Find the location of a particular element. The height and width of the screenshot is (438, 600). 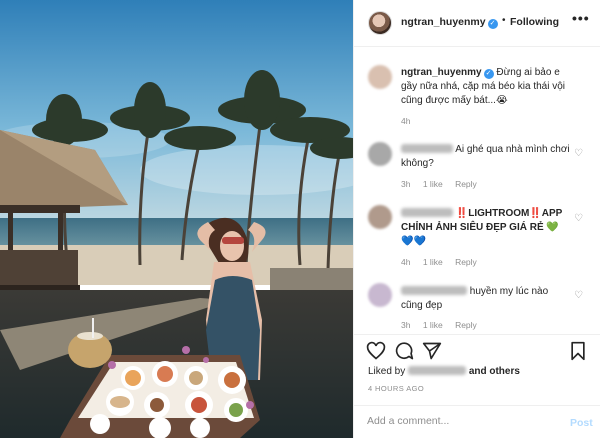

liked-by: Liked by and others is located at coordinates (444, 371).